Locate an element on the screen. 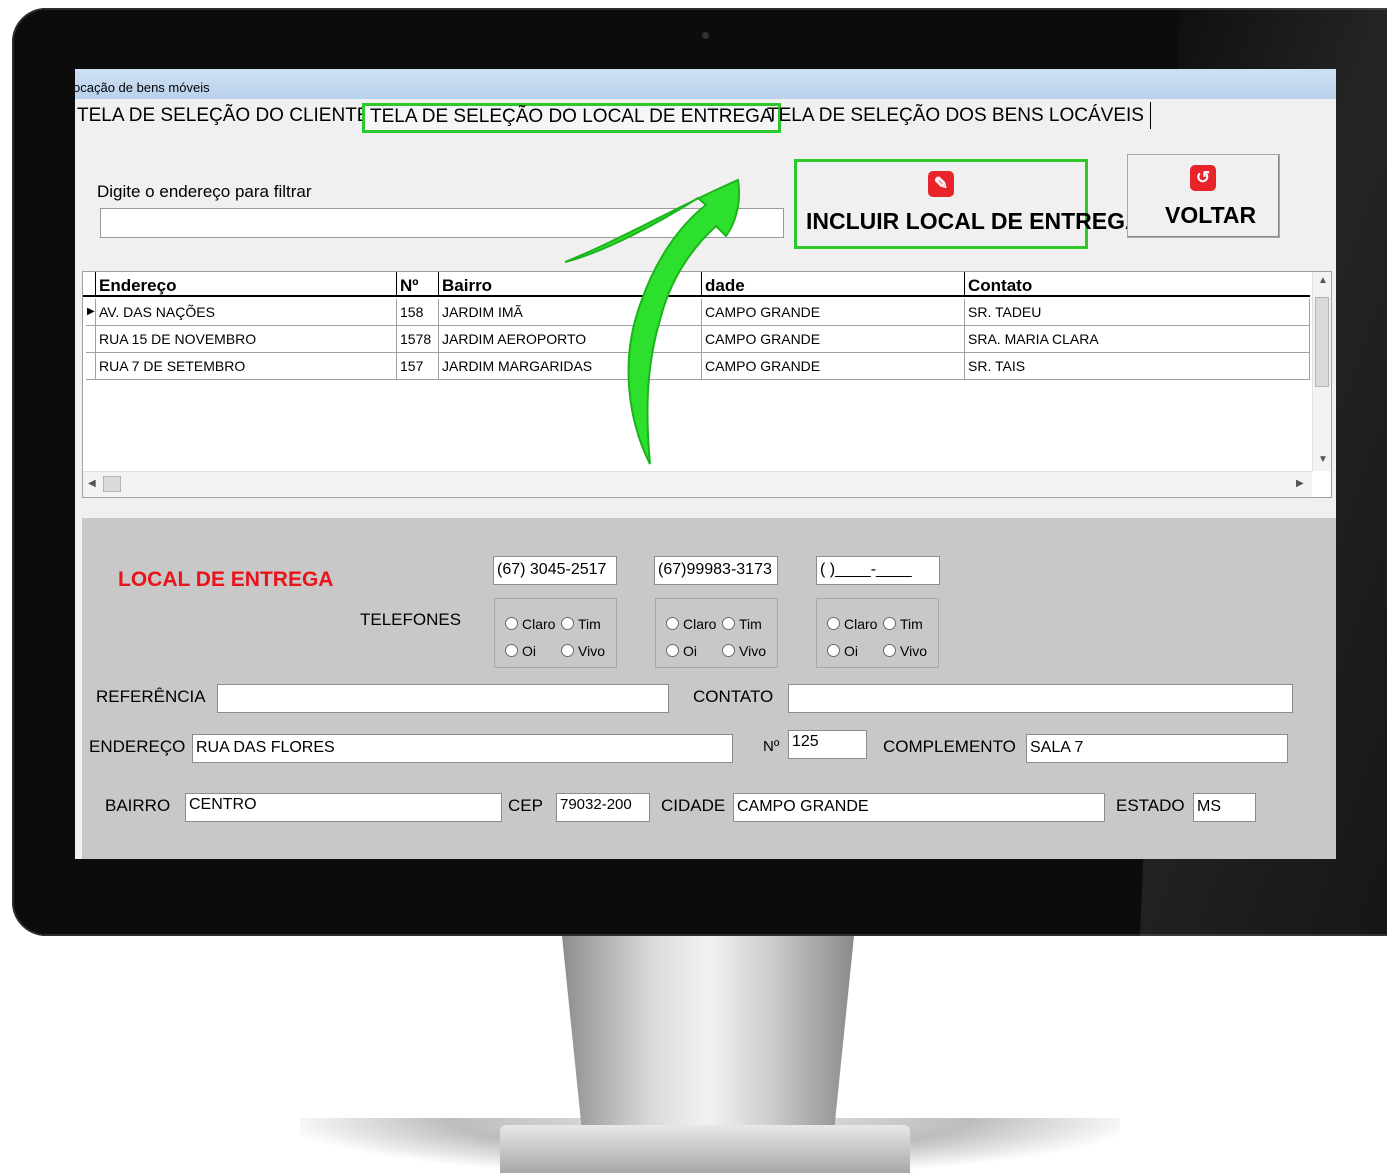 This screenshot has width=1387, height=1173. green-arrow-shape is located at coordinates (652, 321).